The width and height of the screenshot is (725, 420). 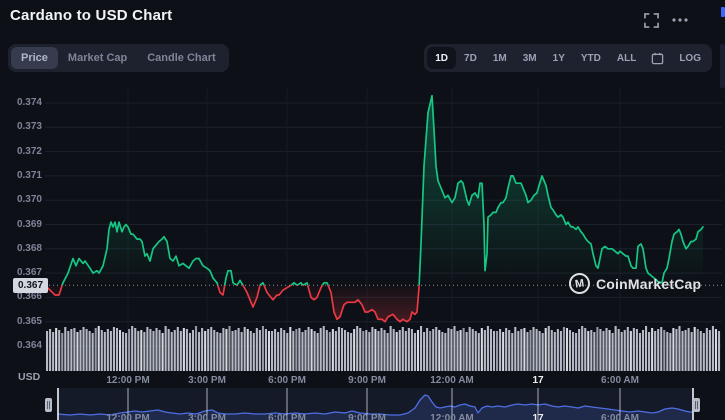 I want to click on y-axis-tick-label: 0.368, so click(x=29, y=248).